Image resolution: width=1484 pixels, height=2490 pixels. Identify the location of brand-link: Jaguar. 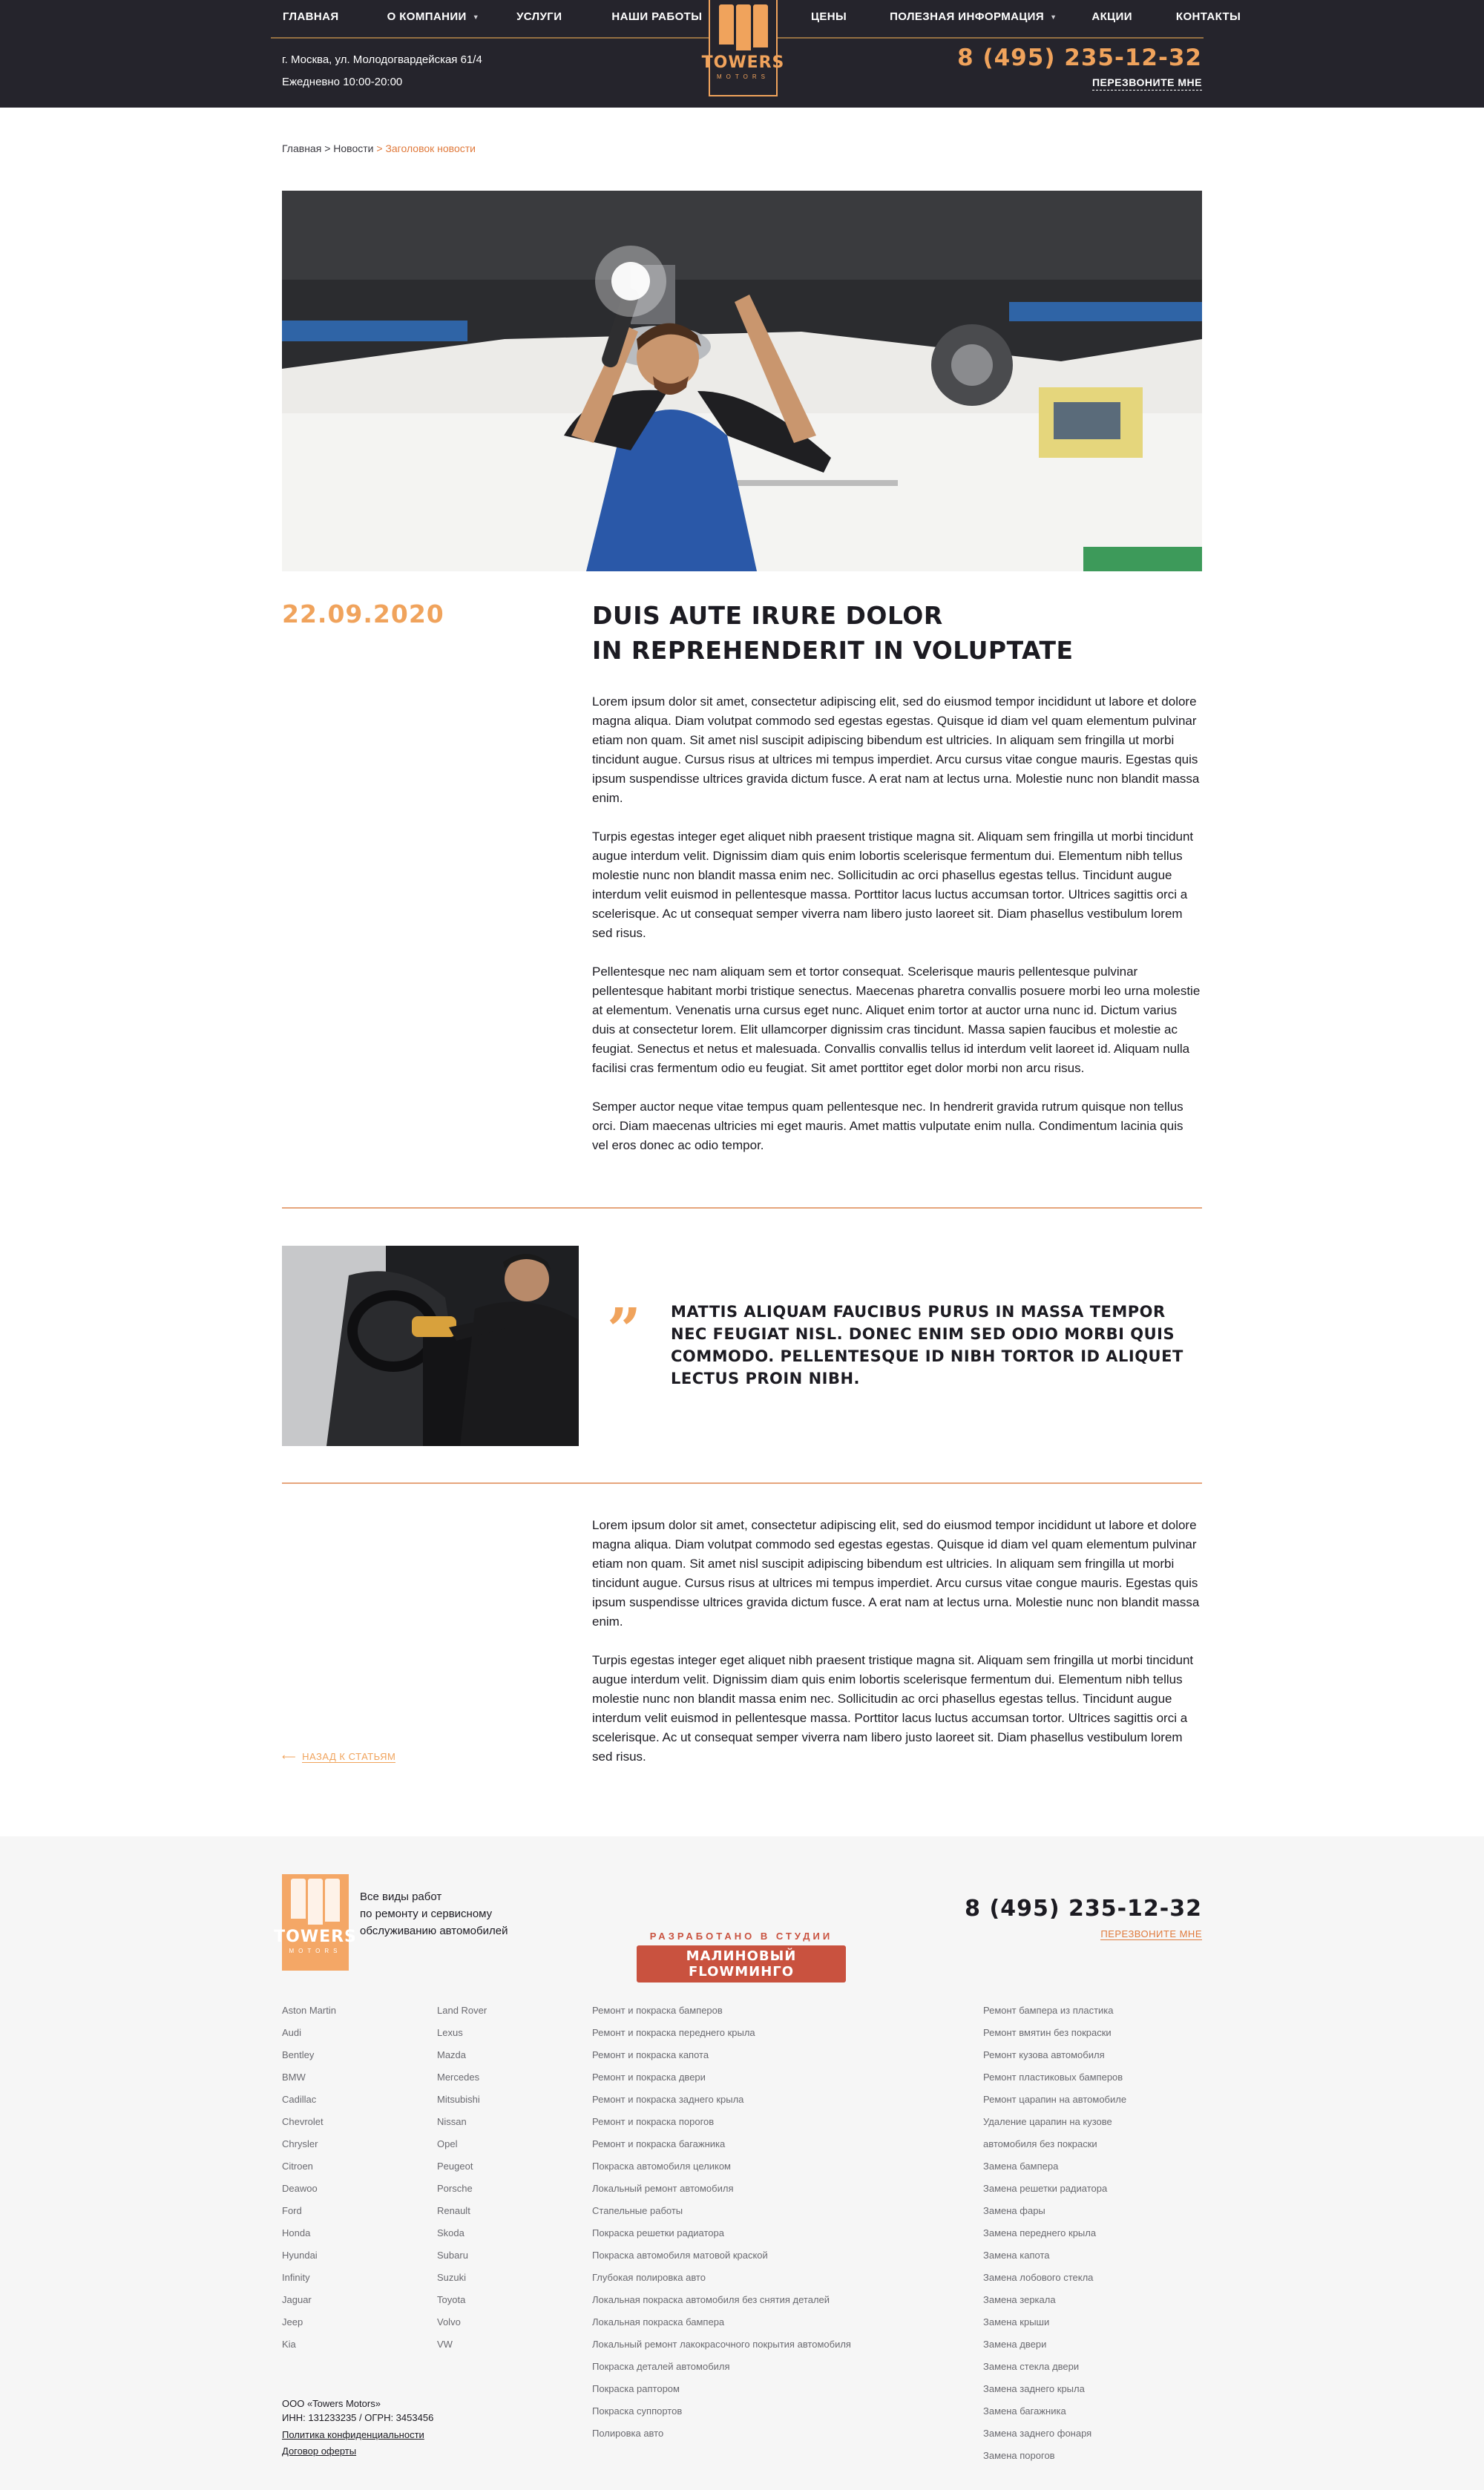
(309, 2300).